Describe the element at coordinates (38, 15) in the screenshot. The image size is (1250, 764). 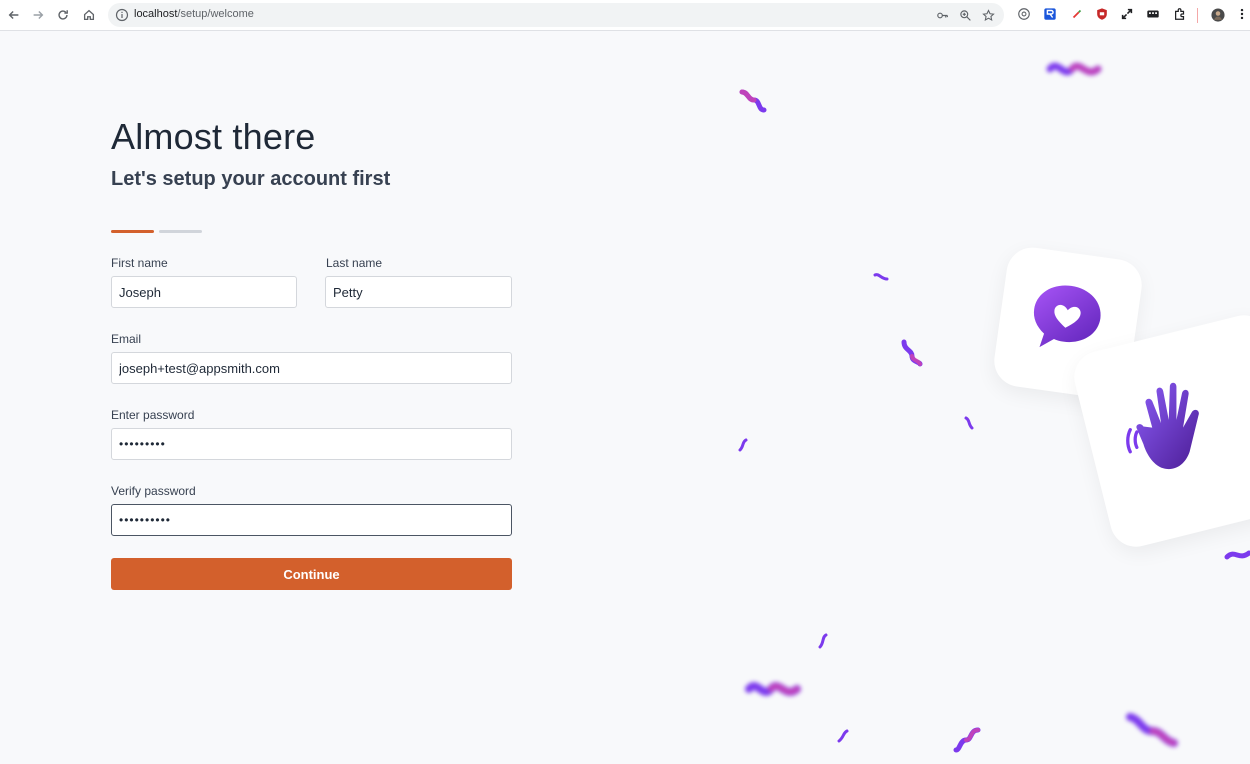
I see `forward-icon` at that location.